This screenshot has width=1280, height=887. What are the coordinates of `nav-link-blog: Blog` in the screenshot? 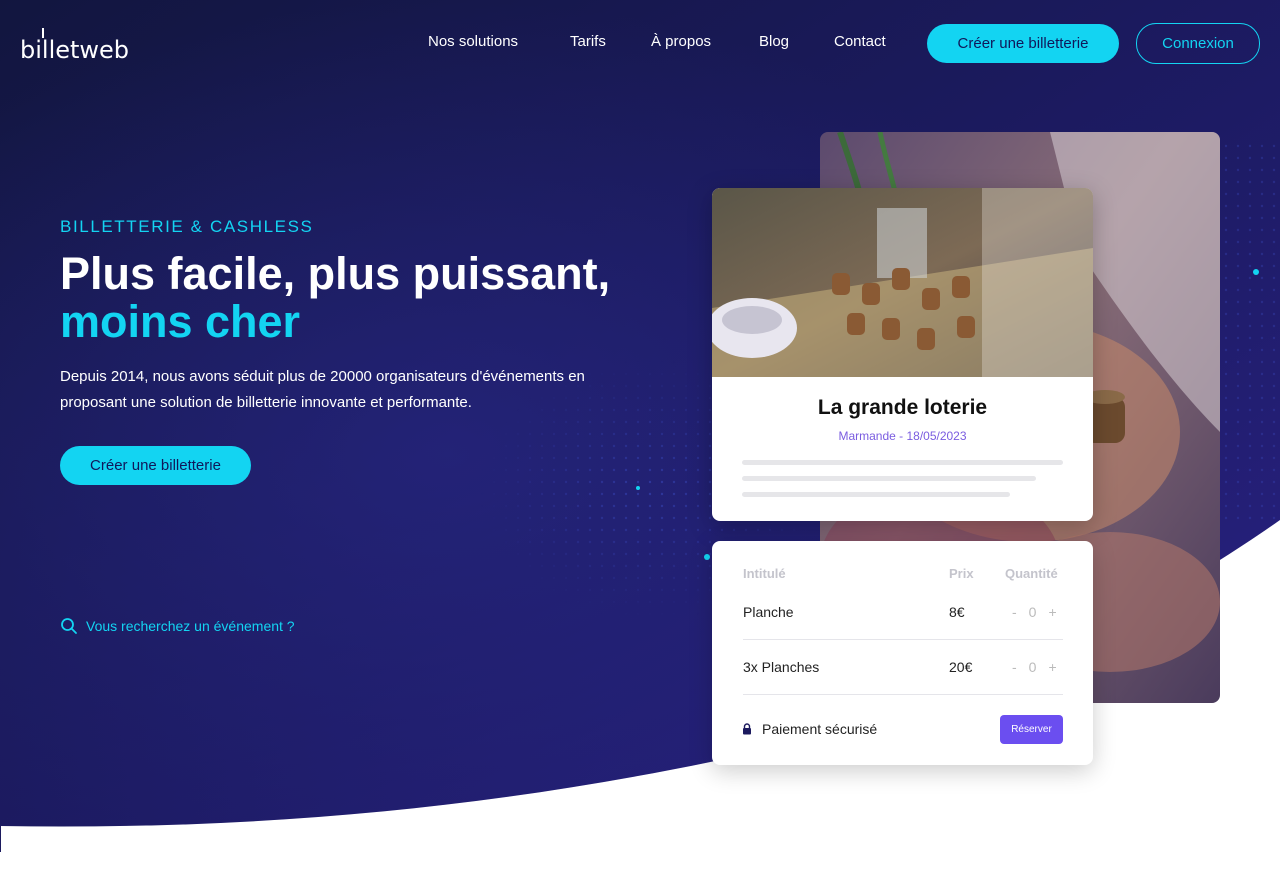 It's located at (774, 41).